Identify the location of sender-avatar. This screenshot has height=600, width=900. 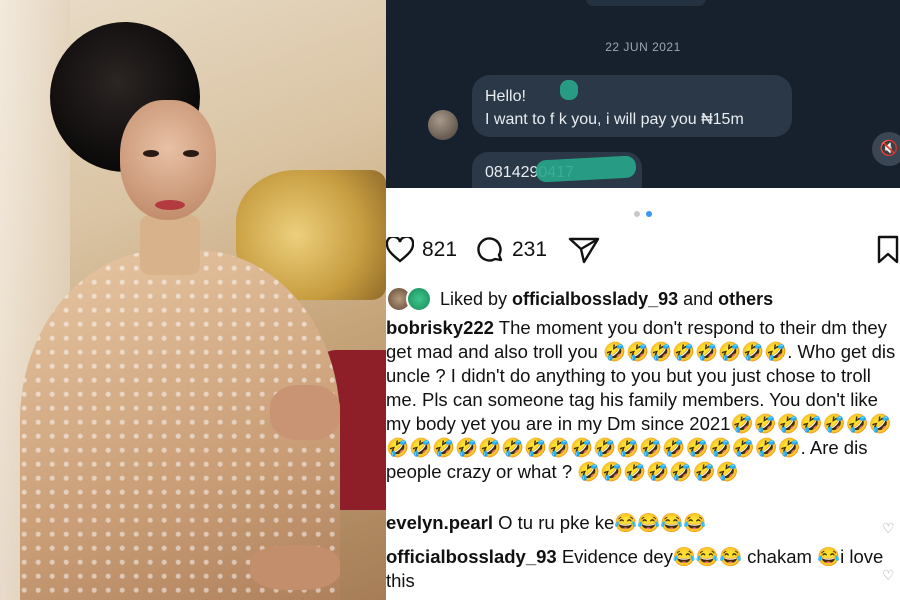
(443, 125).